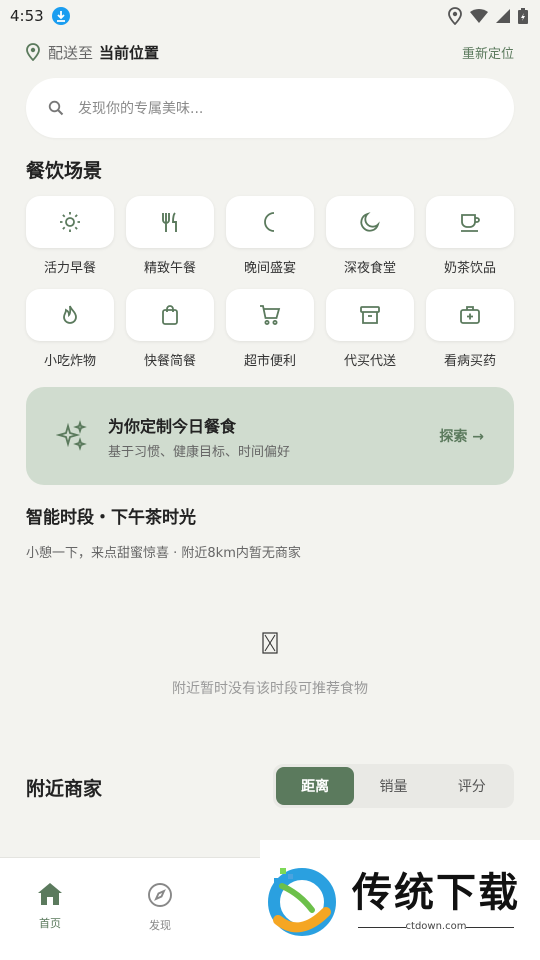  I want to click on scene-errands: 代买代送, so click(370, 329).